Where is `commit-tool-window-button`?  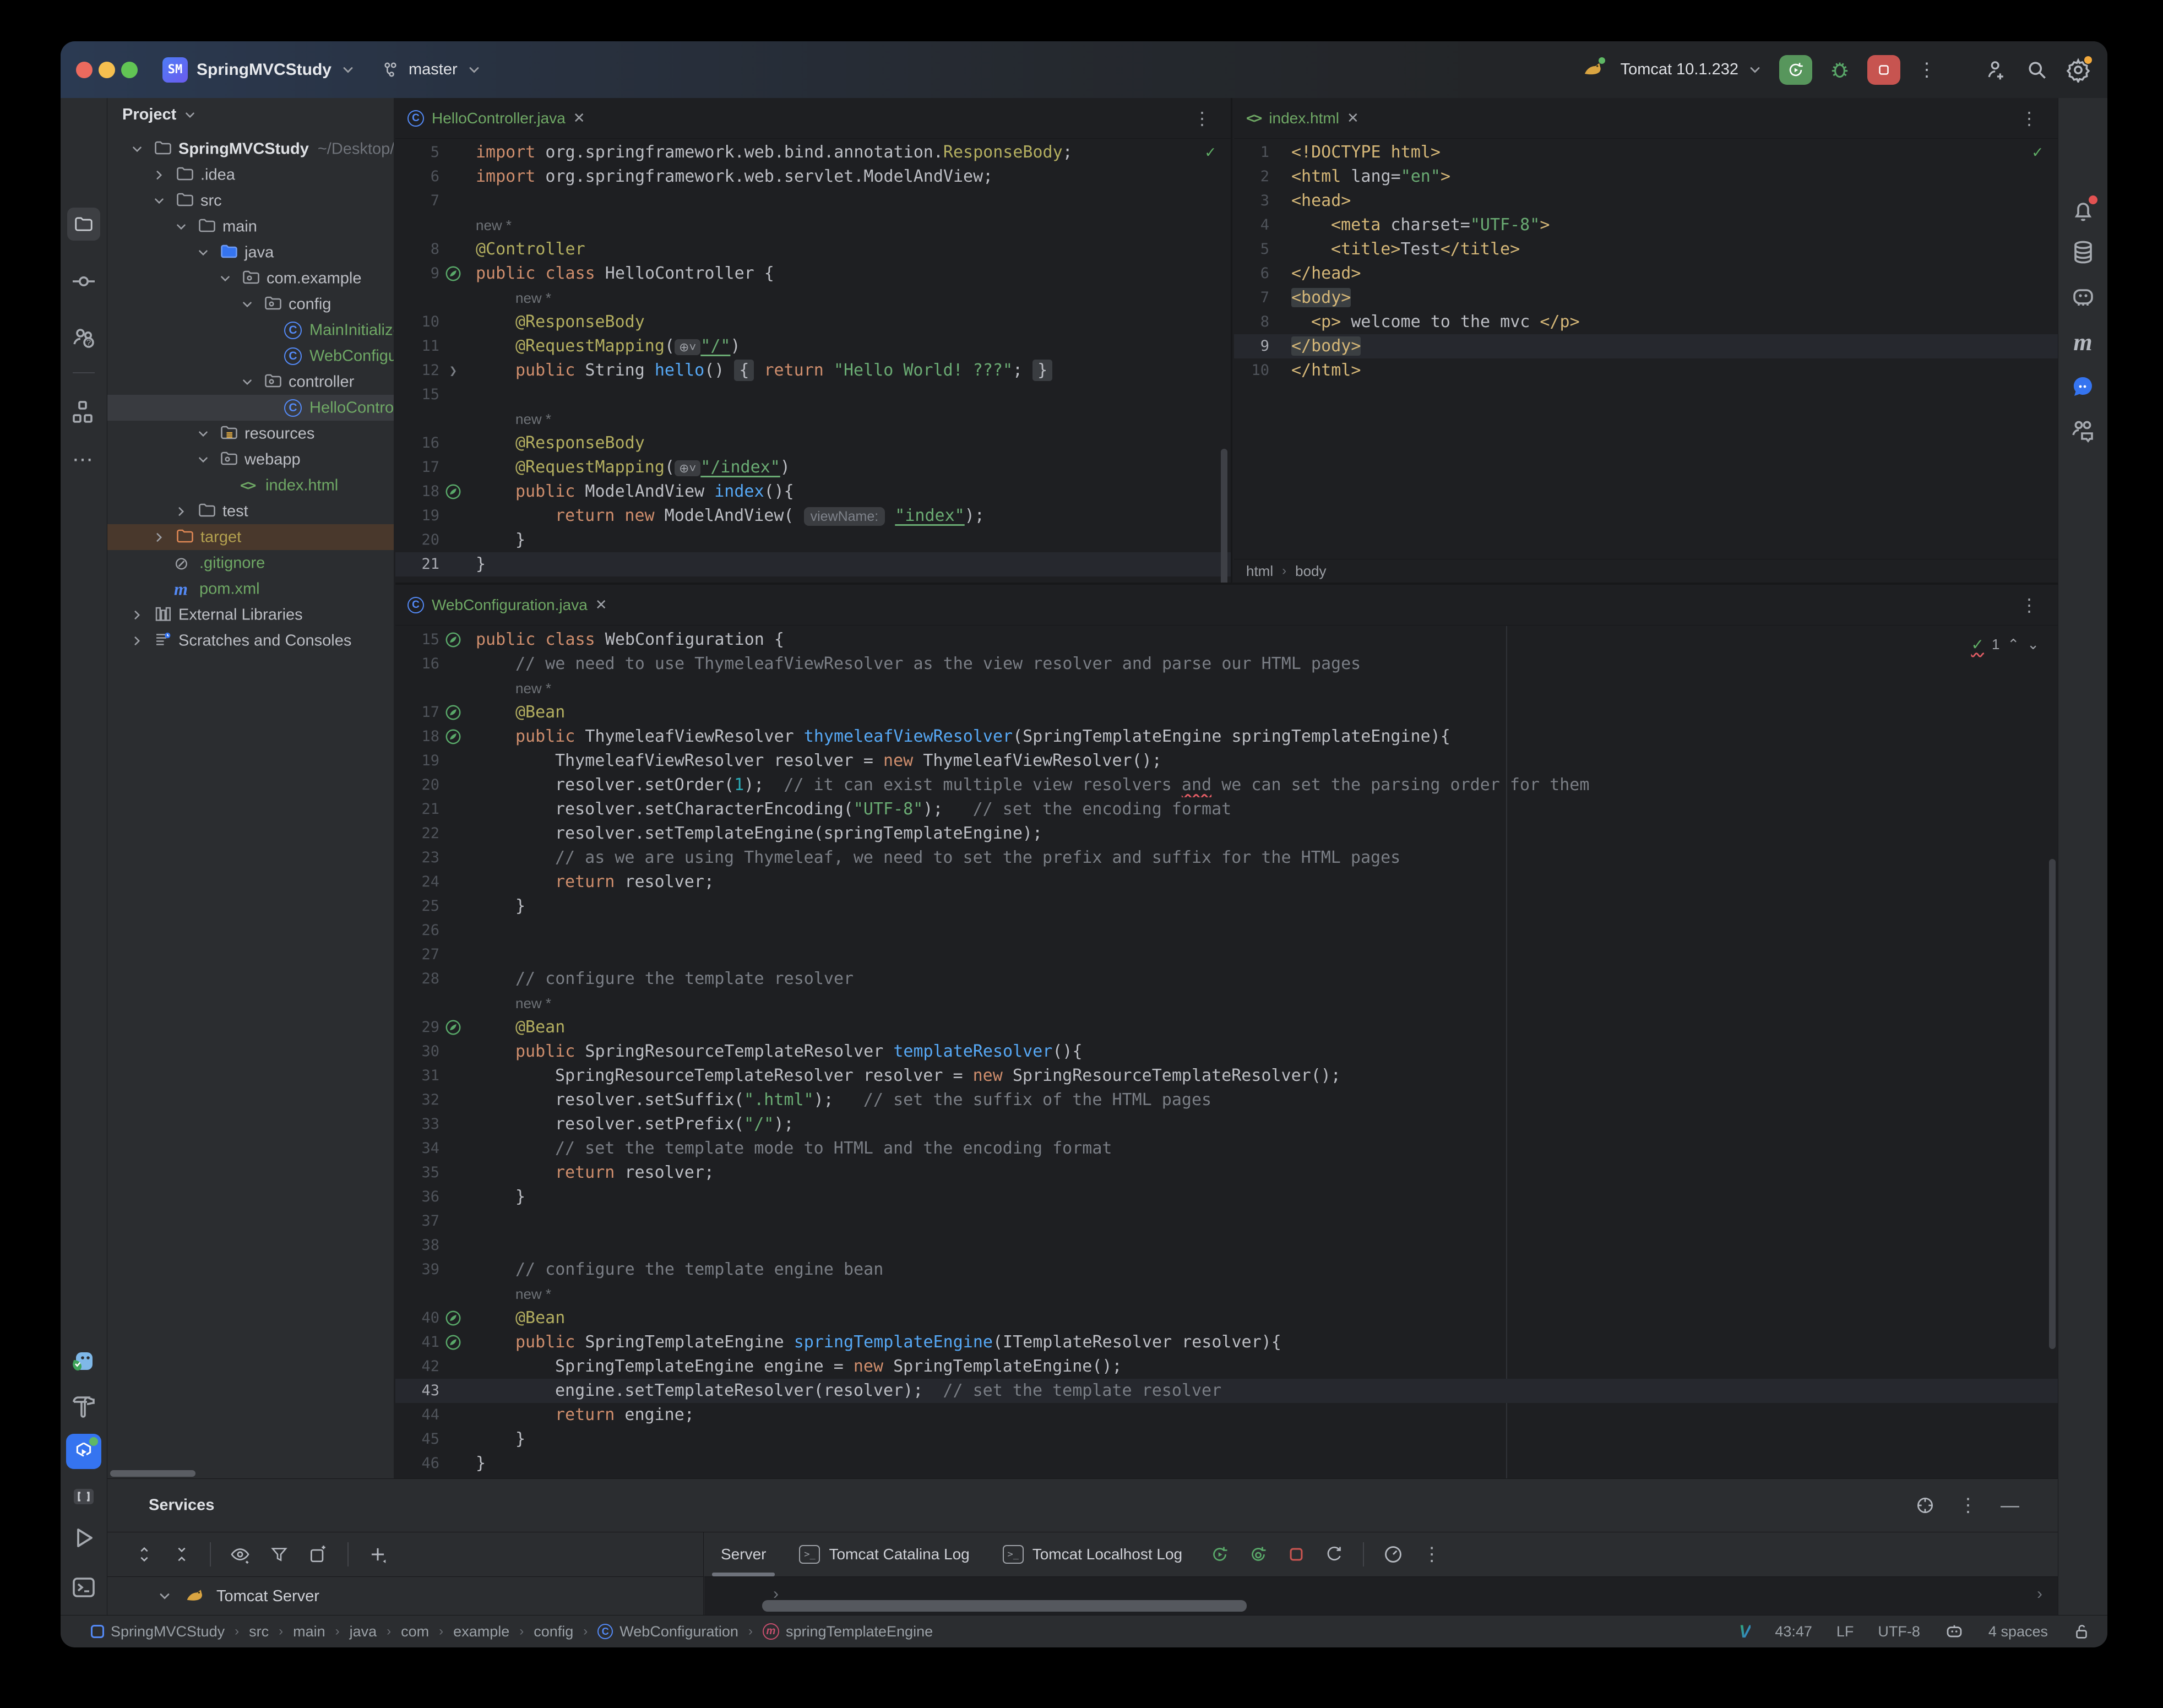 commit-tool-window-button is located at coordinates (83, 281).